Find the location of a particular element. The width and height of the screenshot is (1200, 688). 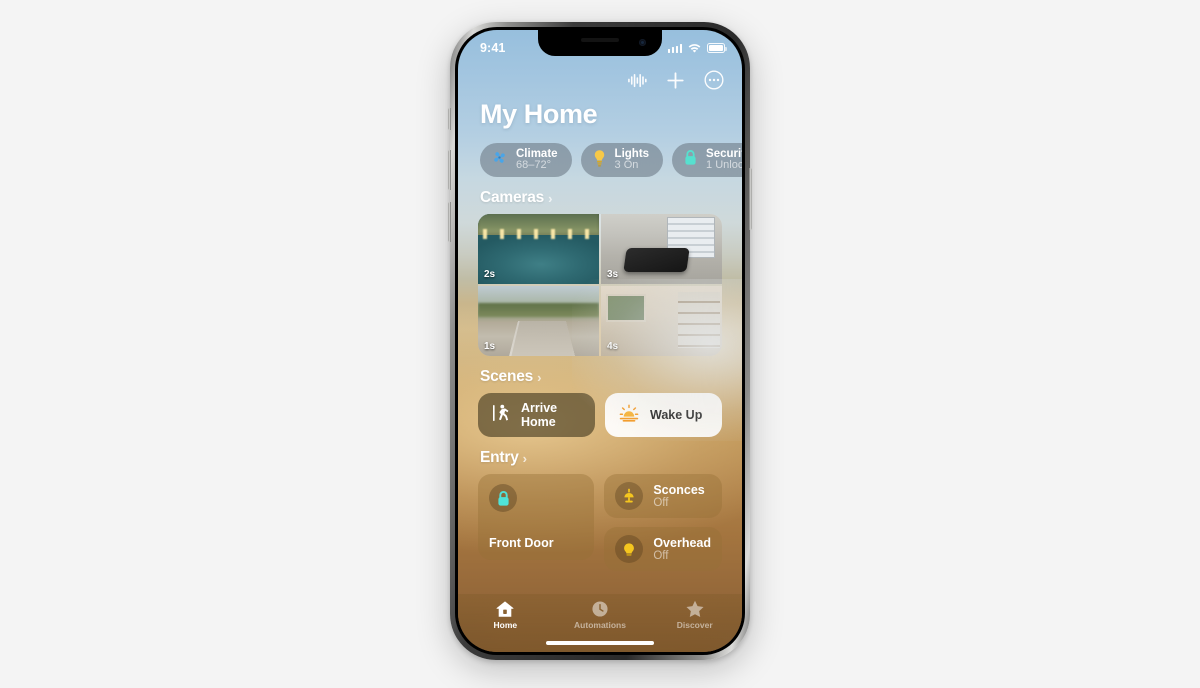

volume-up-button is located at coordinates (449, 170).